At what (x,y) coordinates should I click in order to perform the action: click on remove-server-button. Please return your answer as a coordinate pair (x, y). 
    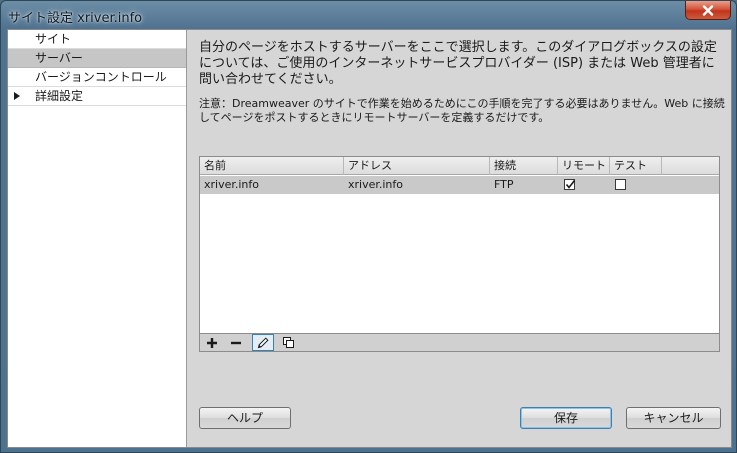
    Looking at the image, I should click on (236, 342).